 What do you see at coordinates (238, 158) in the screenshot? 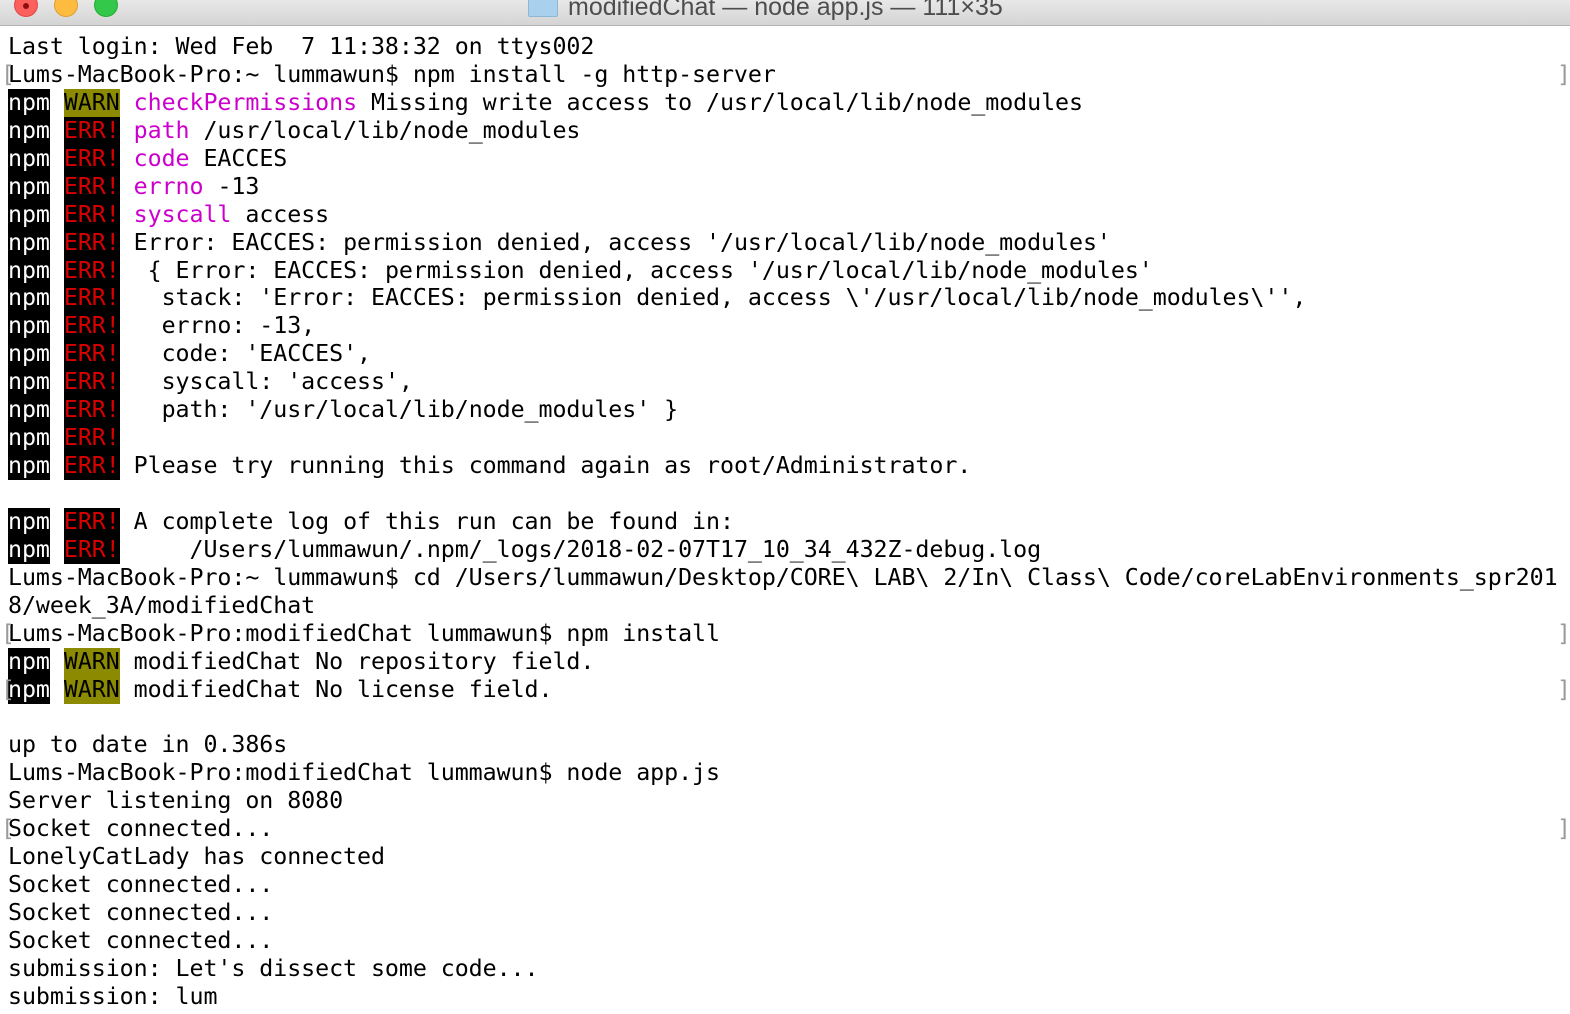
I see `terminal-text: EACCES` at bounding box center [238, 158].